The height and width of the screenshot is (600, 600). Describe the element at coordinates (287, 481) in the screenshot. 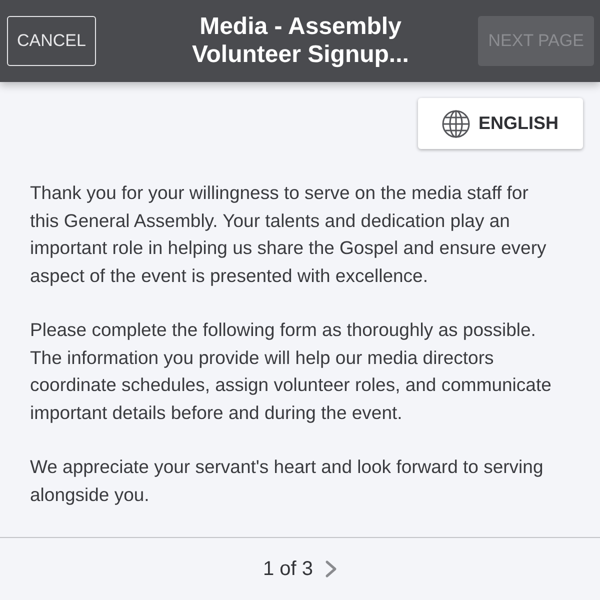

I see `intro-paragraph: We appreciate your servant's heart and look forward to serving alongside you.` at that location.